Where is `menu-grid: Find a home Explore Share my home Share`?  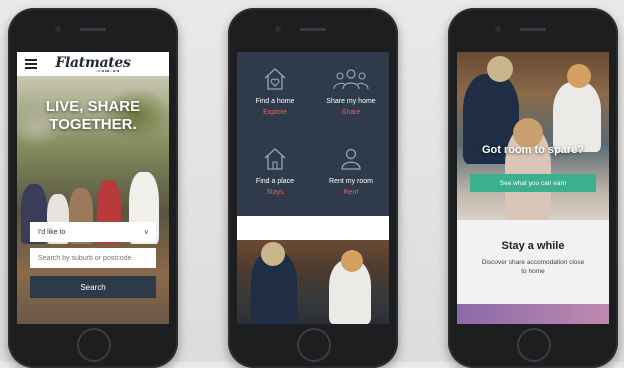 menu-grid: Find a home Explore Share my home Share is located at coordinates (313, 134).